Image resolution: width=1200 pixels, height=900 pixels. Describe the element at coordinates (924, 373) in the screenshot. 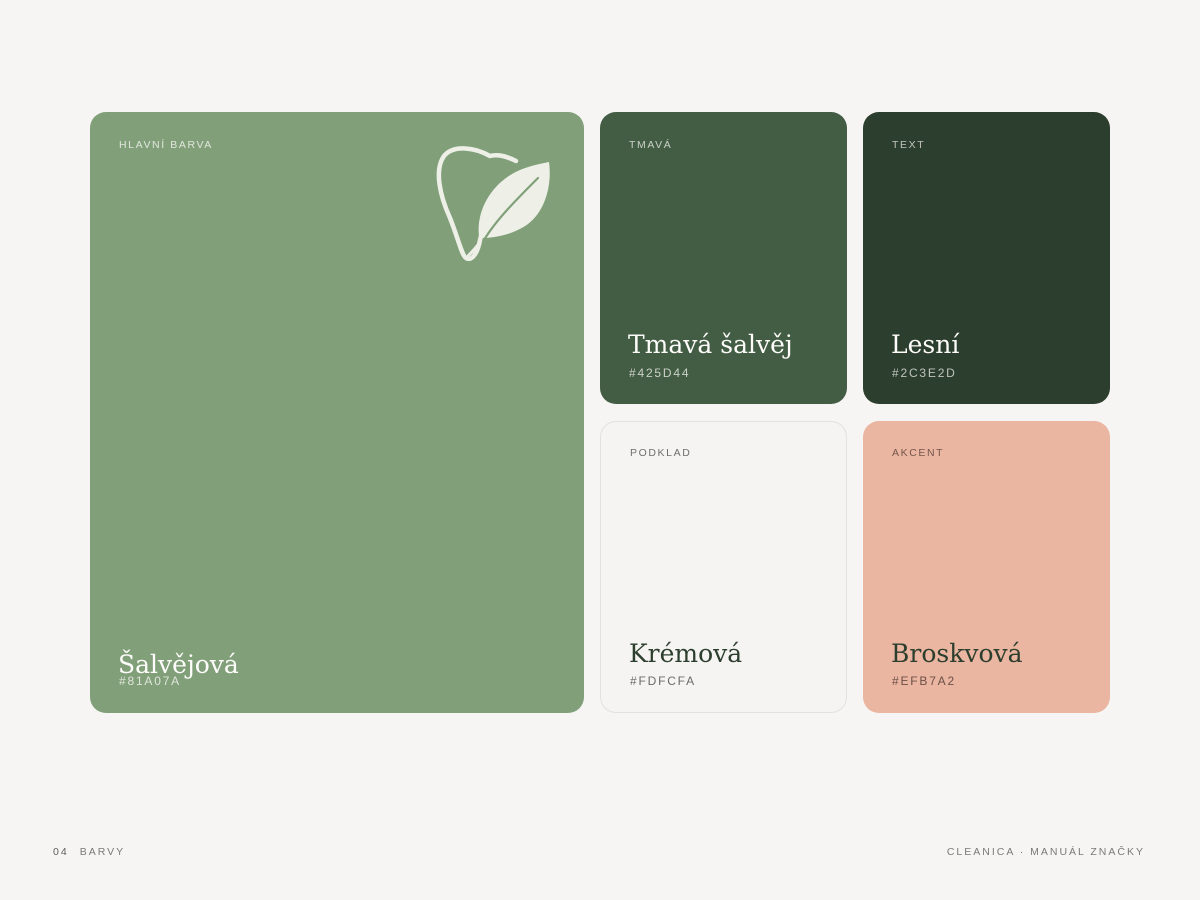

I see `color-hex: #2C3E2D` at that location.